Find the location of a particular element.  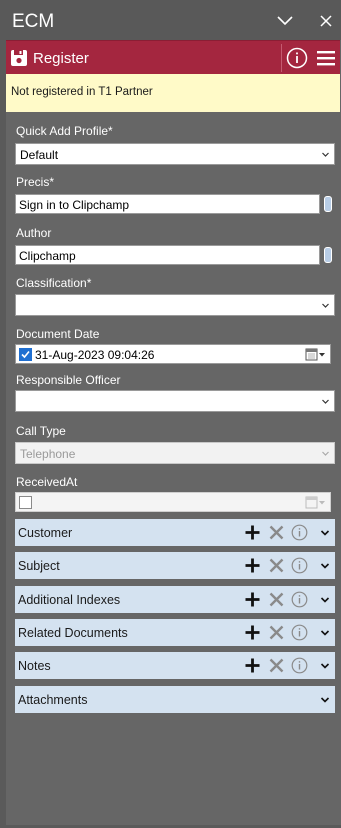

call-type-value: Telephone is located at coordinates (48, 454).